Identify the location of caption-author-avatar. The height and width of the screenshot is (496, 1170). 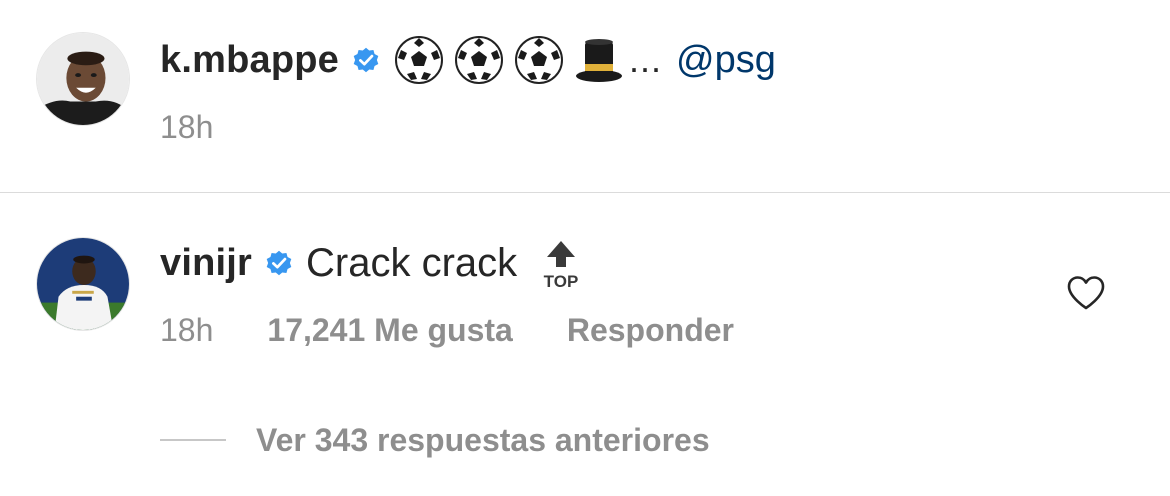
(83, 79).